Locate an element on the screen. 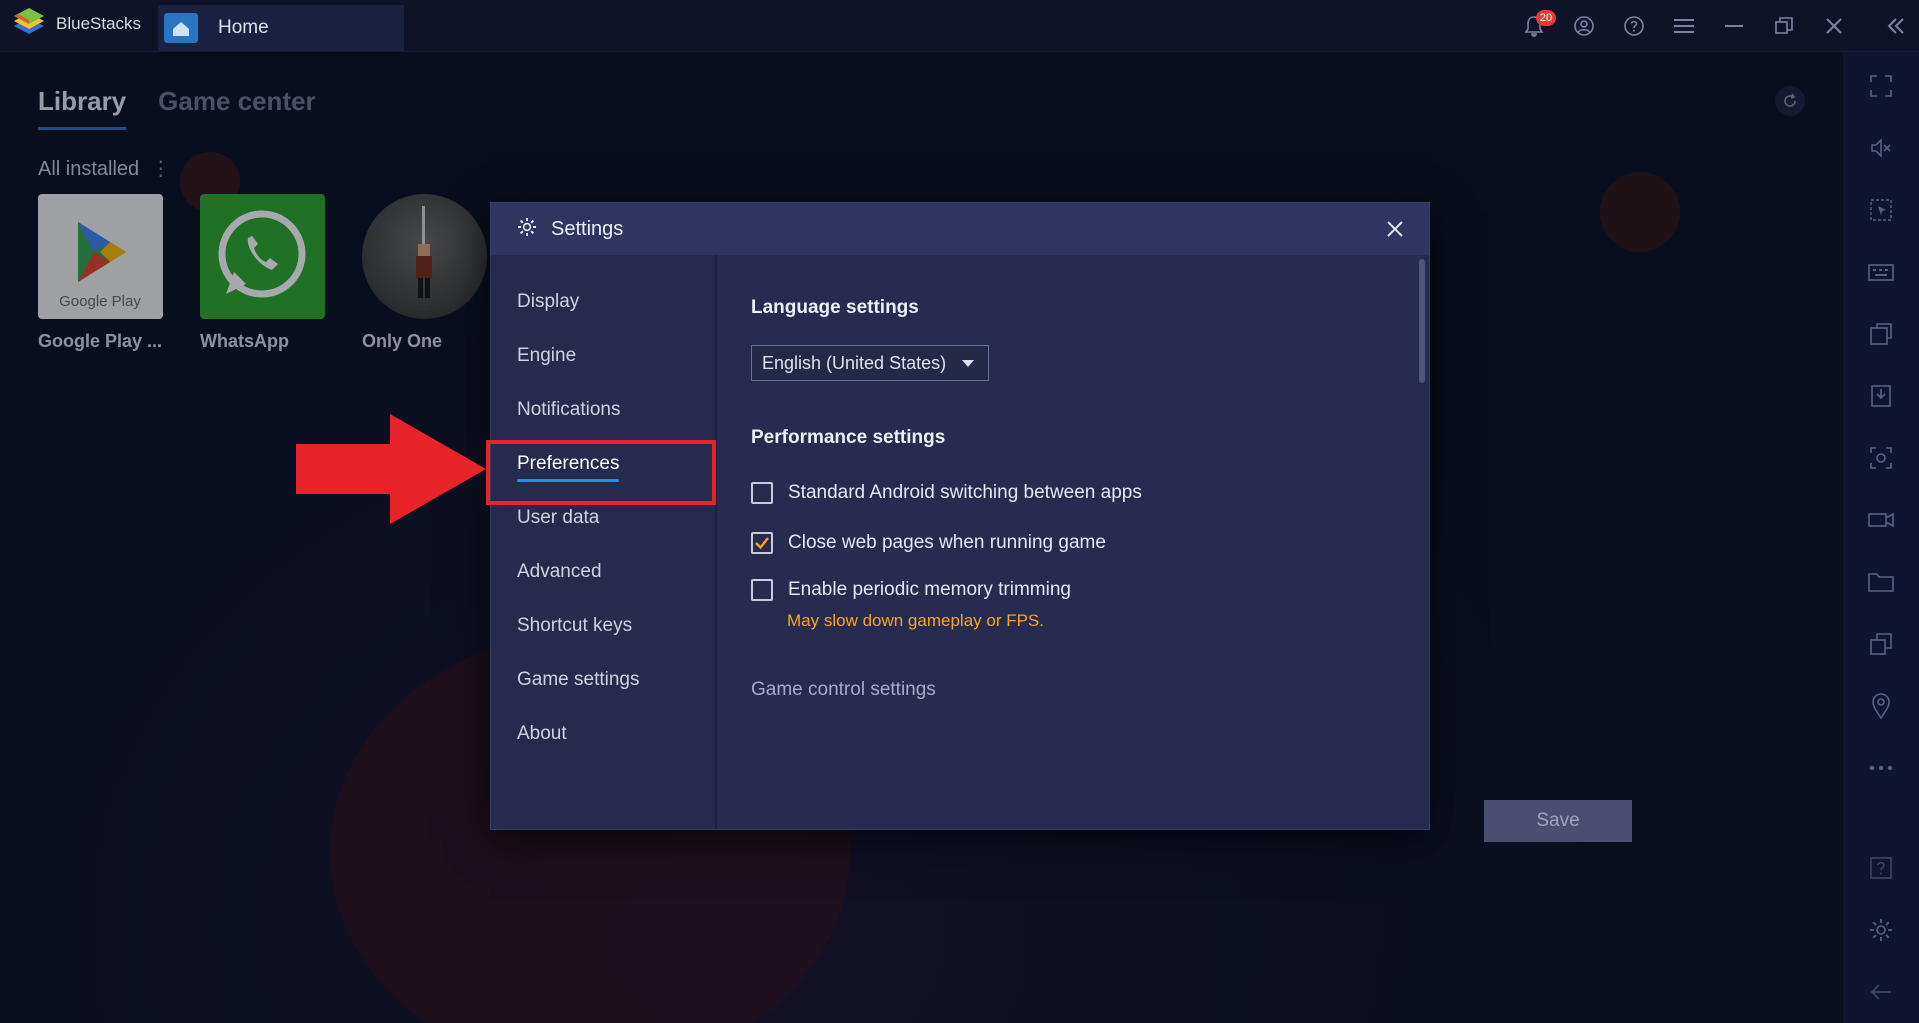 This screenshot has height=1023, width=1919. option-close-web-pages: Close web pages when running game is located at coordinates (928, 543).